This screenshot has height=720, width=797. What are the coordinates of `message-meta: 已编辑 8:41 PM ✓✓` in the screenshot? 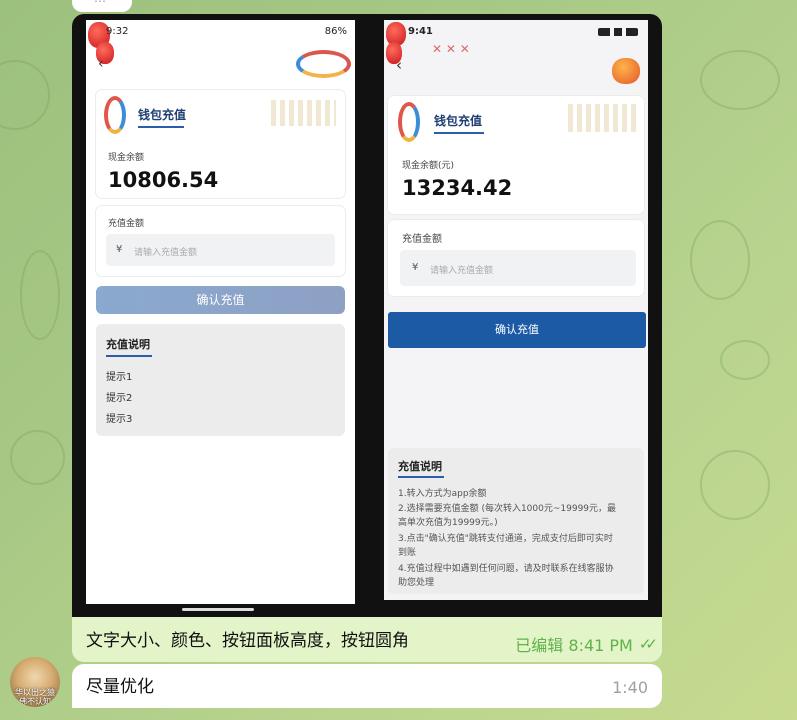 It's located at (586, 644).